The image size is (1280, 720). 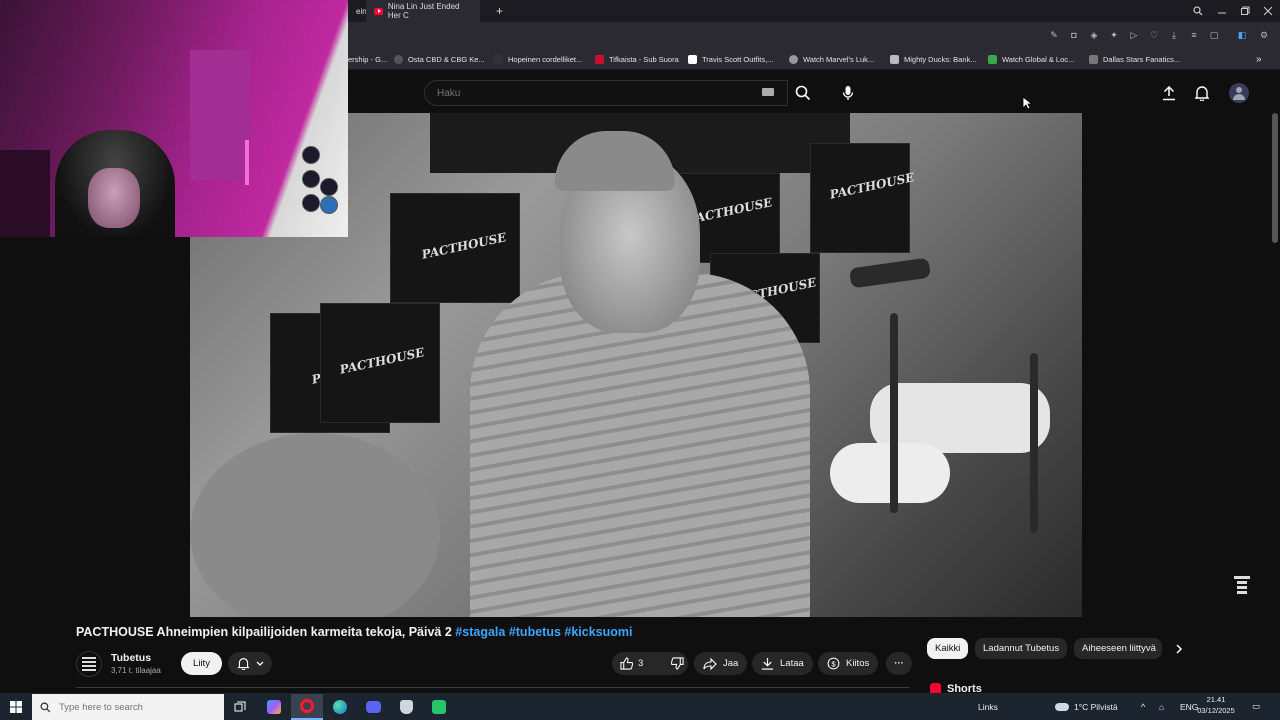 I want to click on taskbar-clock: 21.41 03/12/2025, so click(x=1216, y=705).